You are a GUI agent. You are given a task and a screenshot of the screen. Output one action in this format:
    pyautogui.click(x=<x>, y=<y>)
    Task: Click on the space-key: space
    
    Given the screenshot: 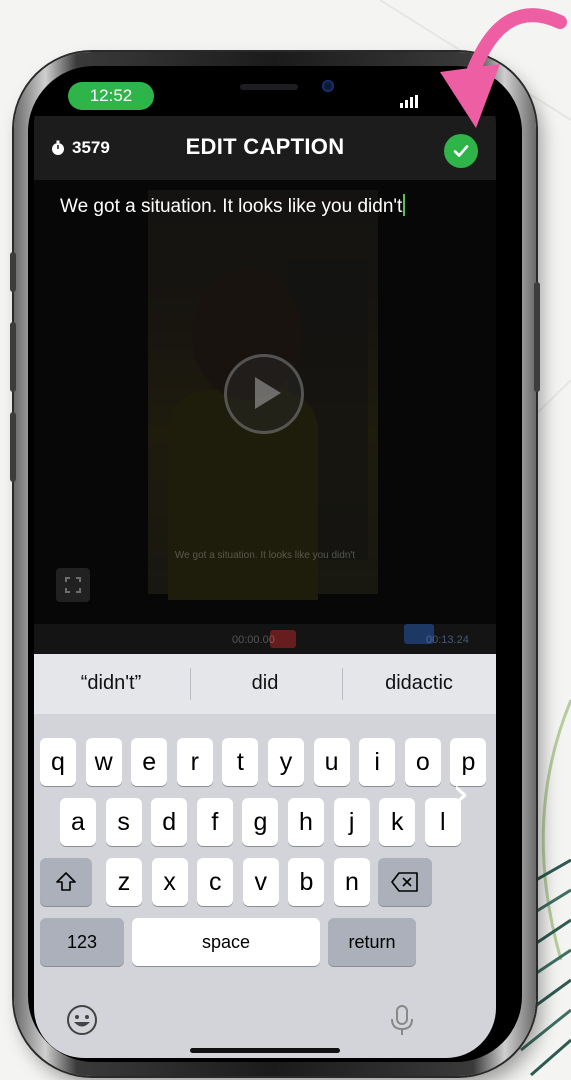 What is the action you would take?
    pyautogui.click(x=226, y=942)
    